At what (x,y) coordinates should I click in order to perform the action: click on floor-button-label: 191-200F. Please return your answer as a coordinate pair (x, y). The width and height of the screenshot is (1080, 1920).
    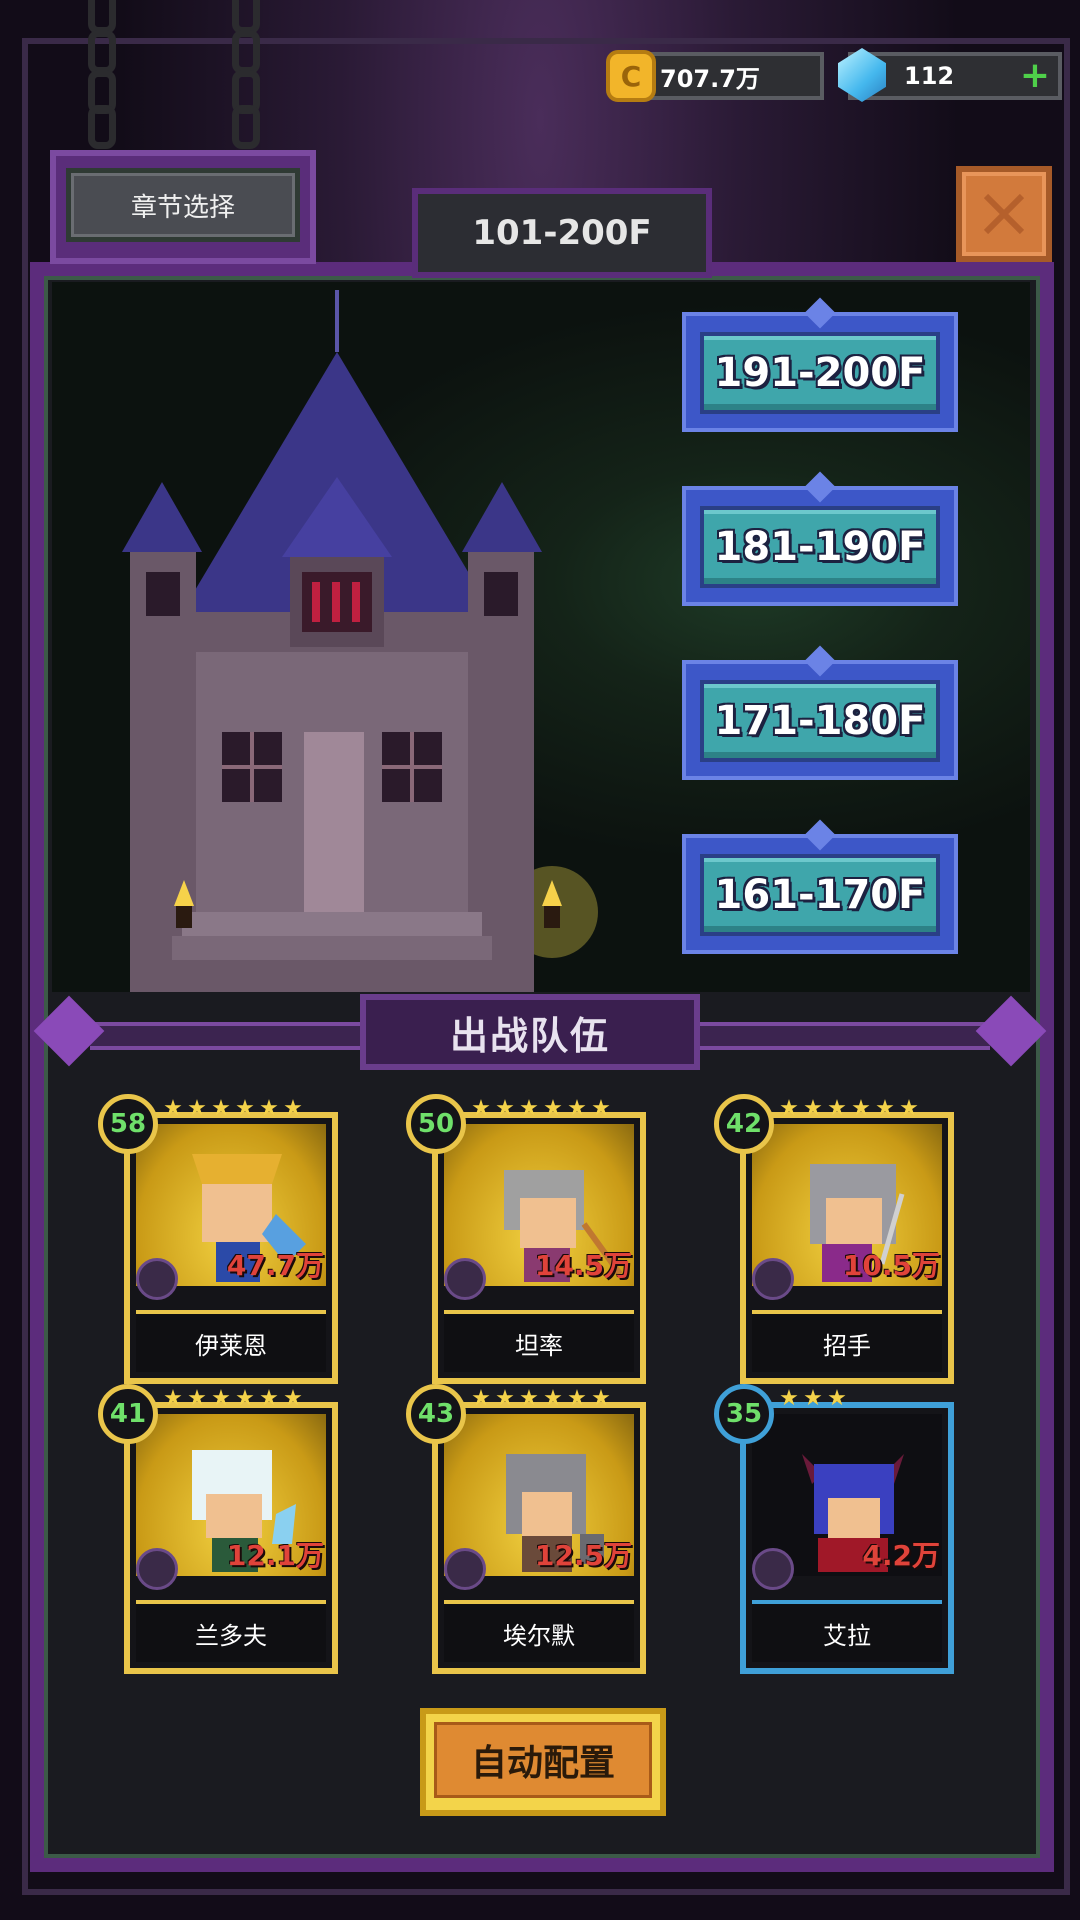
    Looking at the image, I should click on (820, 373).